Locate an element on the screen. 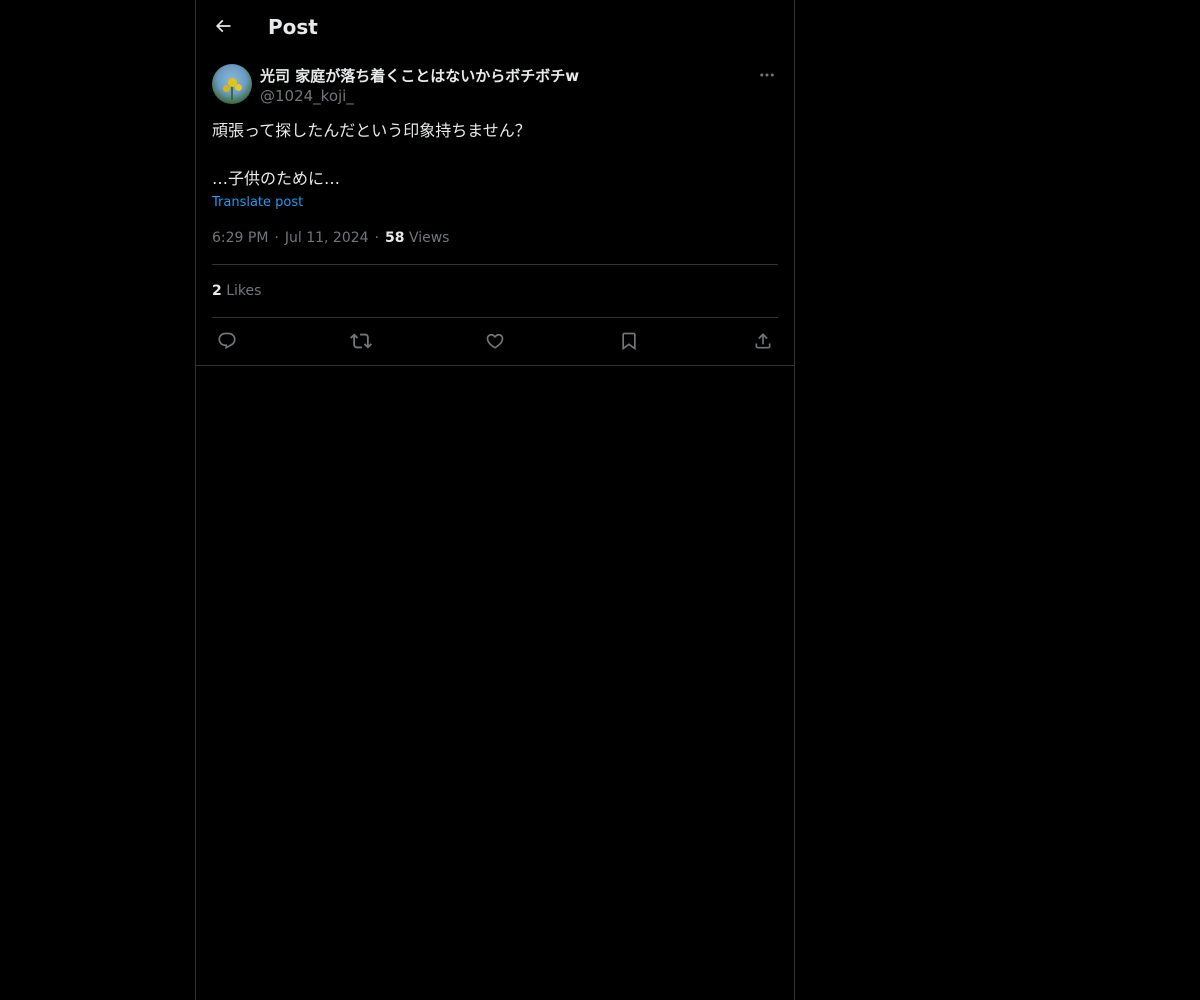 Image resolution: width=1200 pixels, height=1000 pixels. likes-link: 2 Likes is located at coordinates (236, 291).